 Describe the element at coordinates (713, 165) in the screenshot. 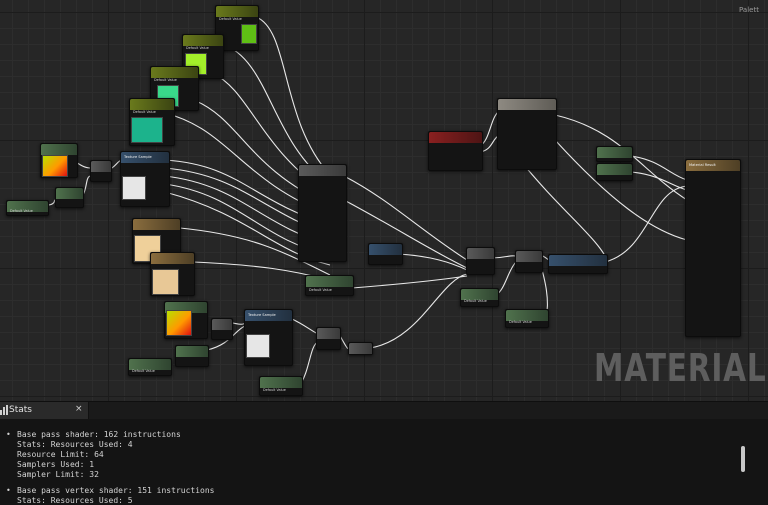

I see `node-header: Material Result` at that location.